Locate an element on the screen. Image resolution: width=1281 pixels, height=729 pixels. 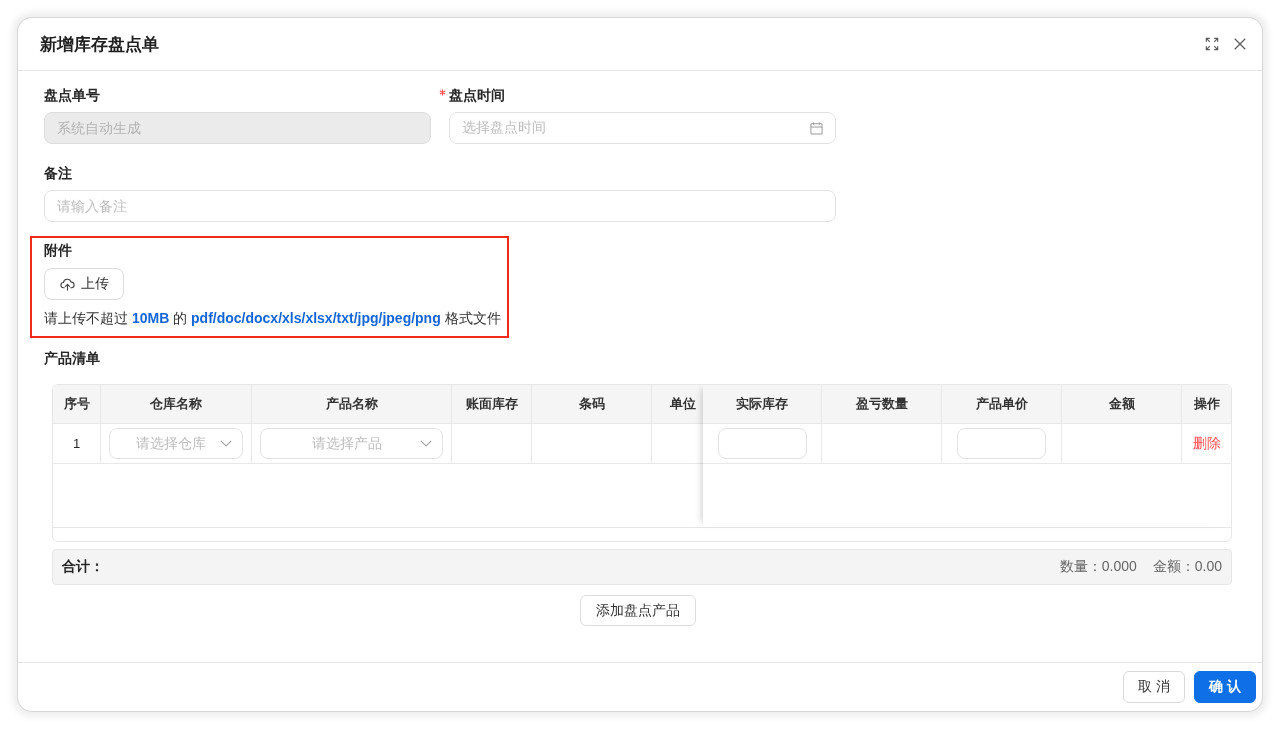
field-label: 盘点时间 is located at coordinates (477, 95).